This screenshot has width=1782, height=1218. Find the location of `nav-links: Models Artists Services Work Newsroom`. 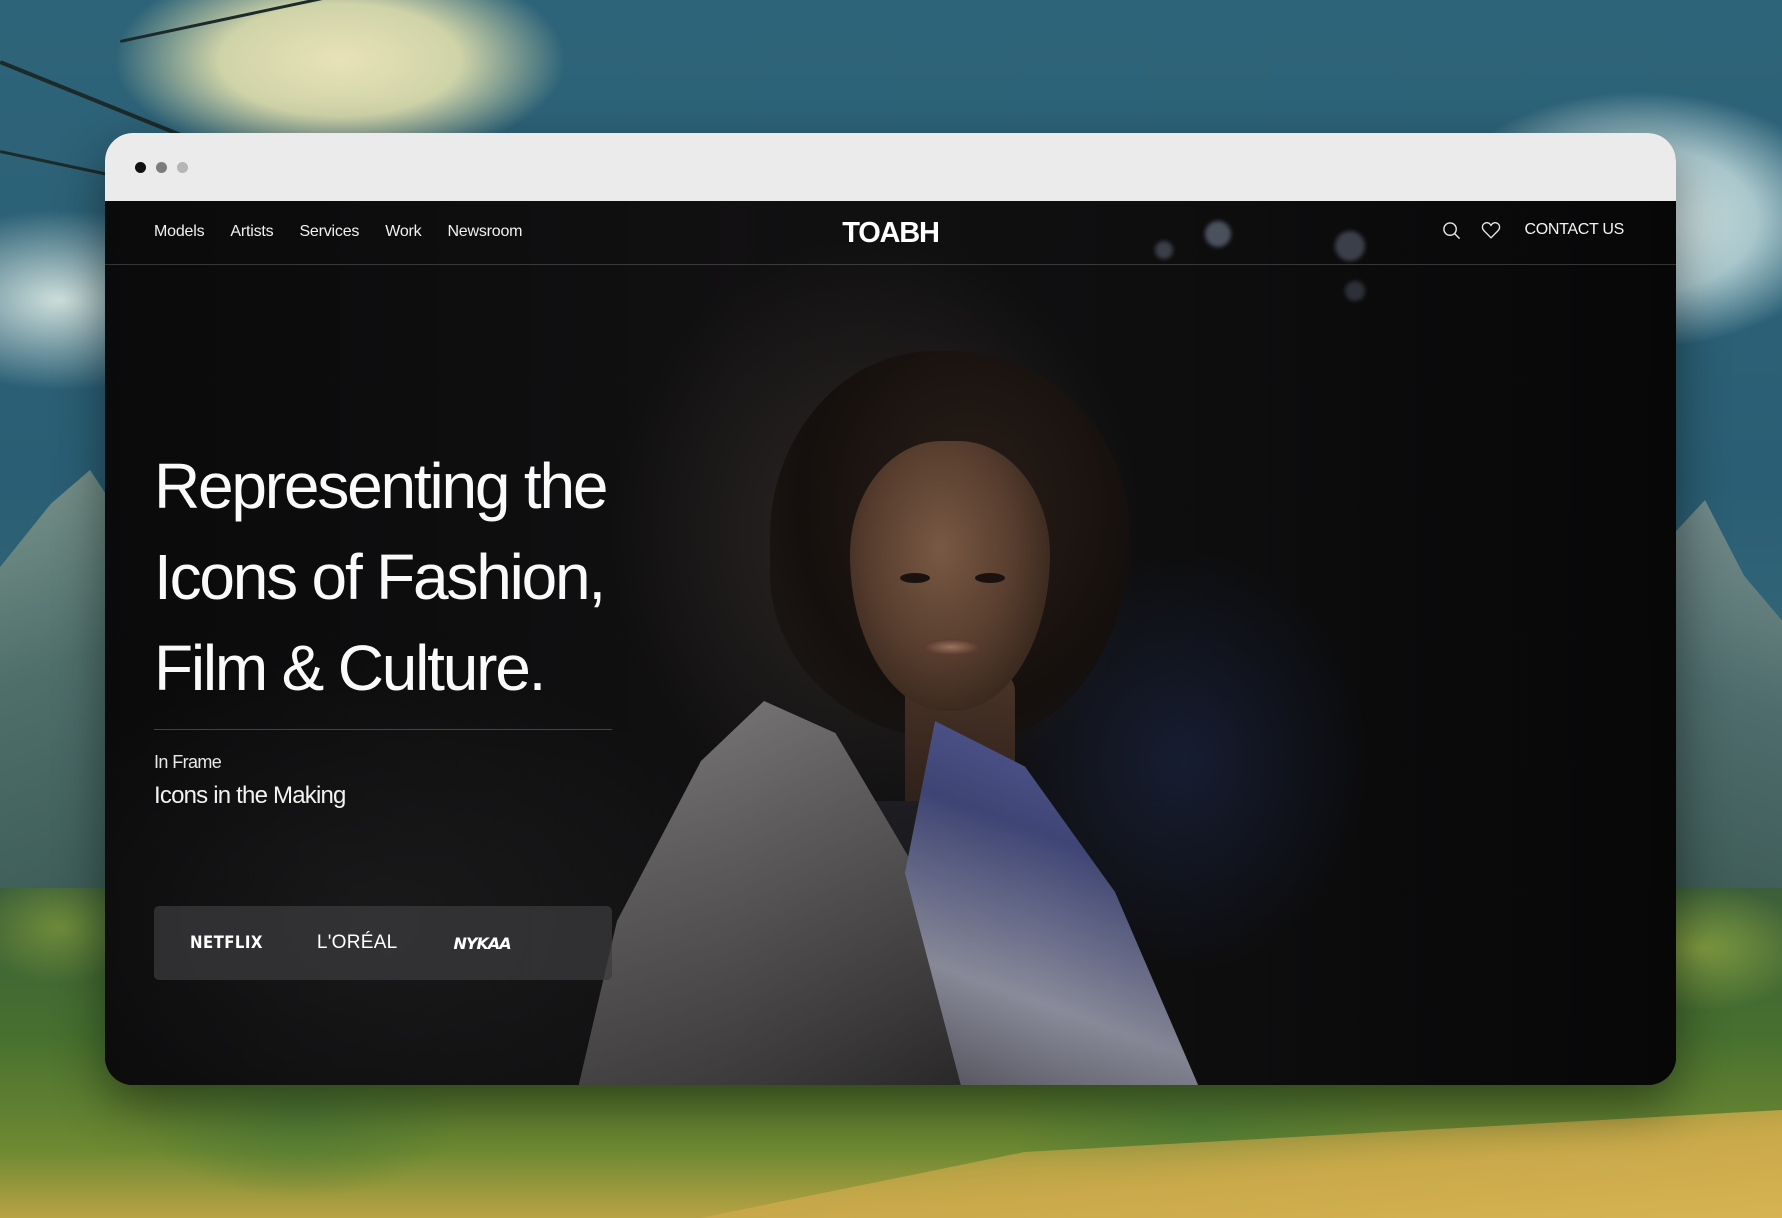

nav-links: Models Artists Services Work Newsroom is located at coordinates (338, 232).